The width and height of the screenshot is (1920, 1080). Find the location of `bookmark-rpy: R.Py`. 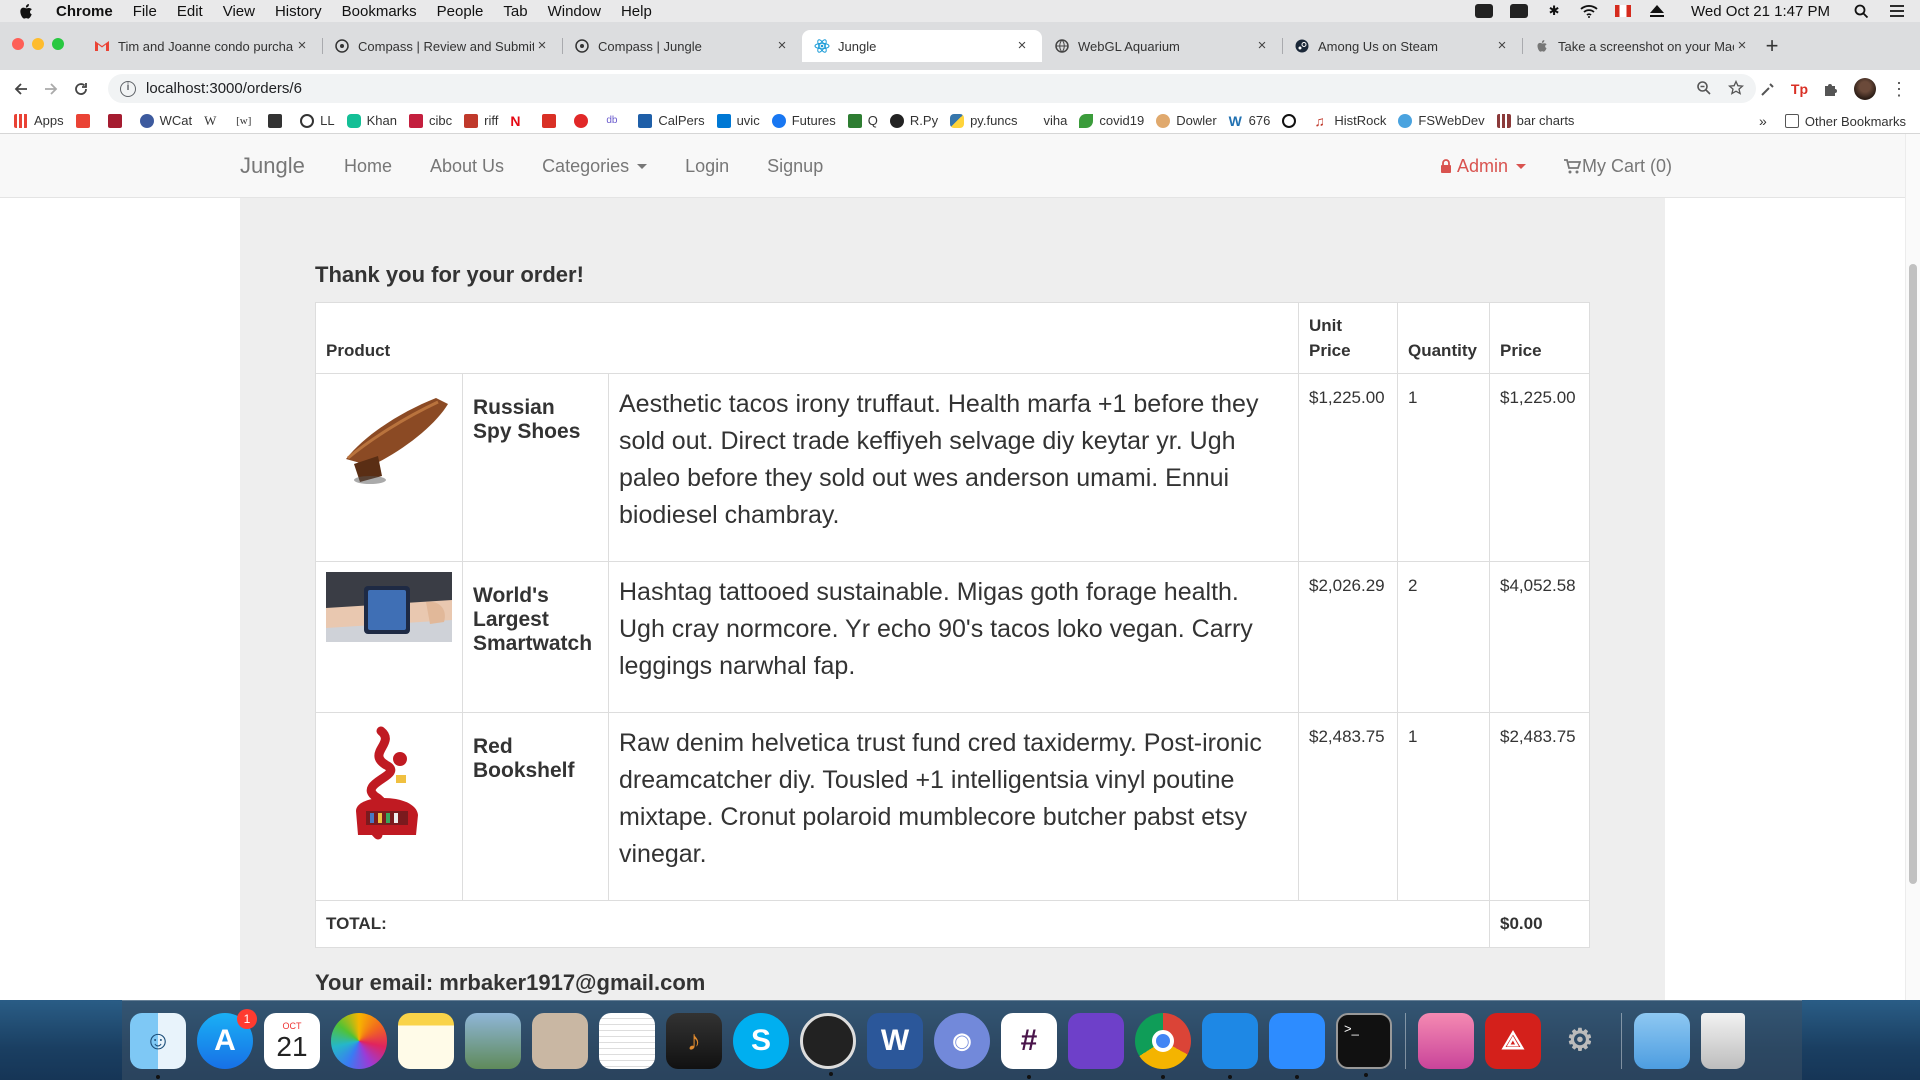

bookmark-rpy: R.Py is located at coordinates (913, 120).